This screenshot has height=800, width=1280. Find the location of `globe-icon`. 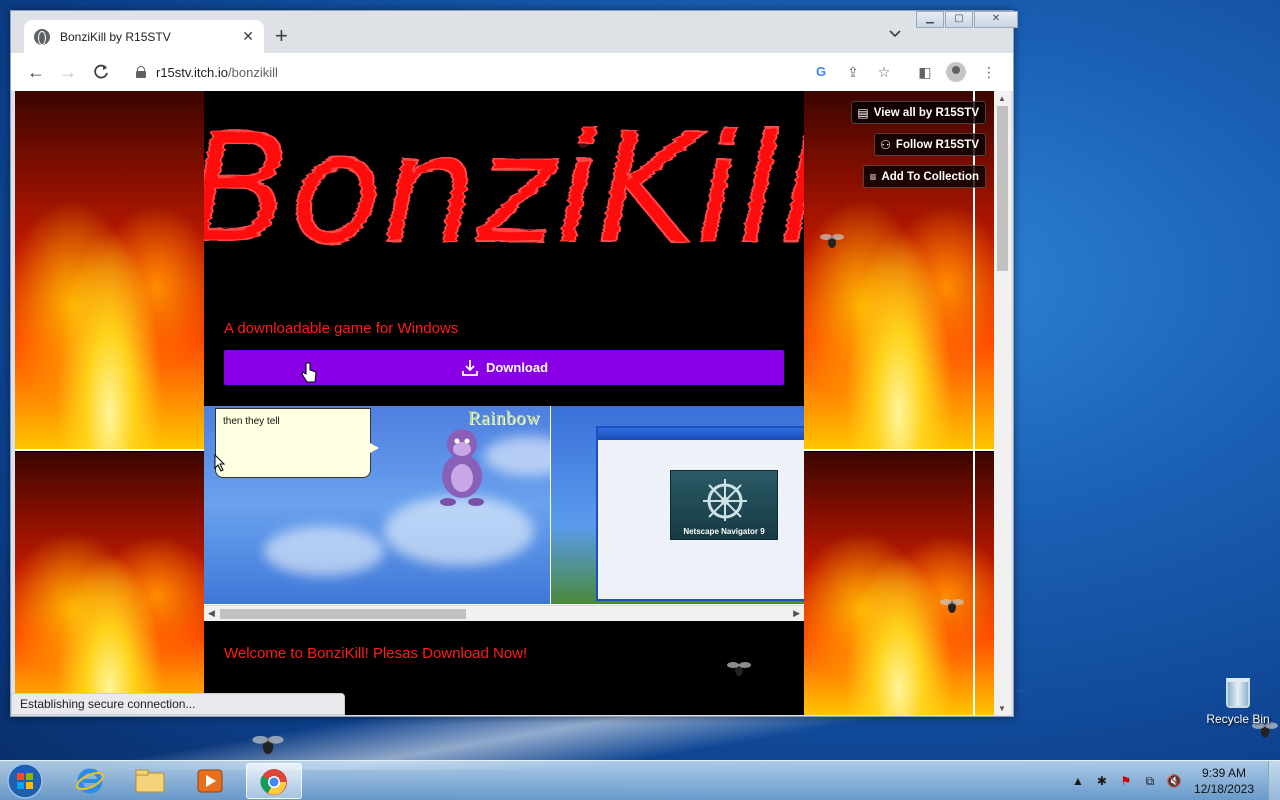

globe-icon is located at coordinates (42, 36).